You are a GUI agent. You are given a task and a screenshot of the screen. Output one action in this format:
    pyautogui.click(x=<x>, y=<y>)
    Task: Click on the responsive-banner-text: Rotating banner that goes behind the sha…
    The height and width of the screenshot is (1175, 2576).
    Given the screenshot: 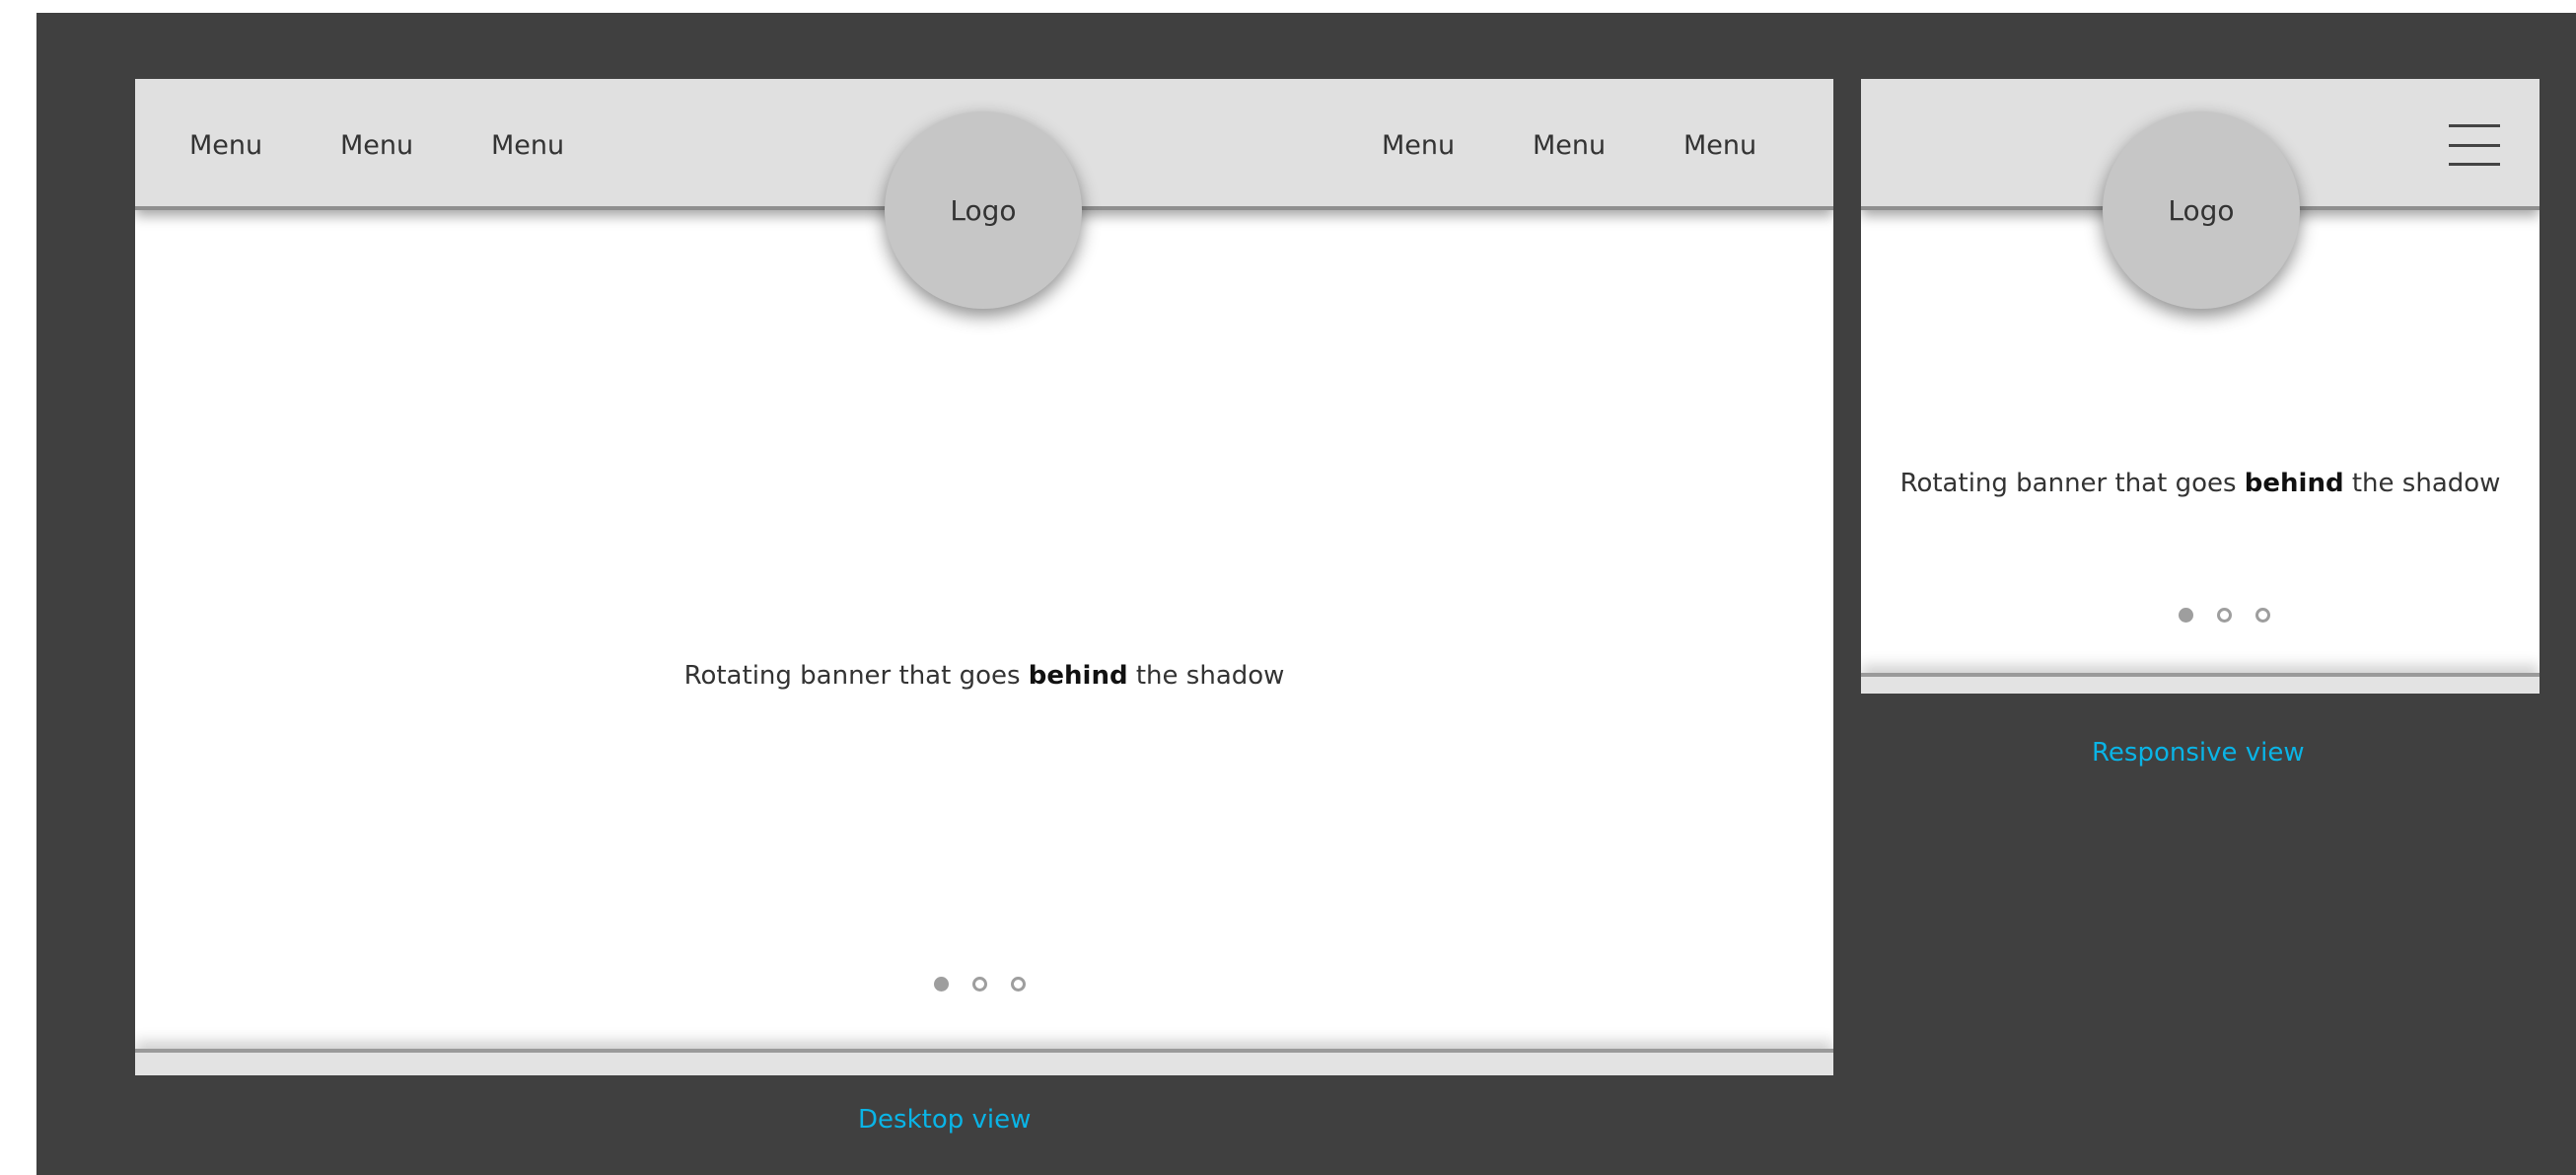 What is the action you would take?
    pyautogui.click(x=2201, y=484)
    